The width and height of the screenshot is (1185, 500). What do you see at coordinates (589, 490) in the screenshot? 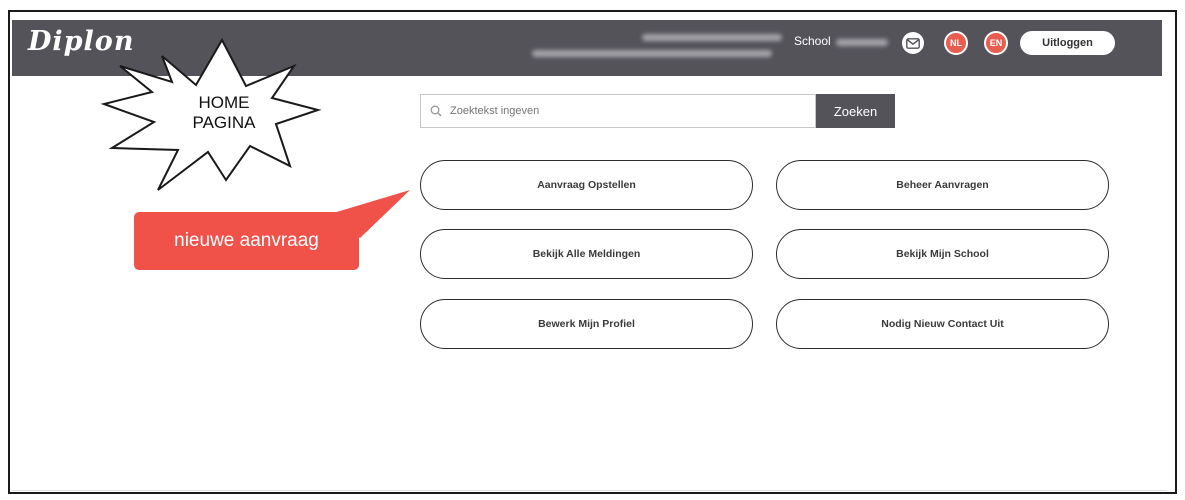
I see `bottom-divider` at bounding box center [589, 490].